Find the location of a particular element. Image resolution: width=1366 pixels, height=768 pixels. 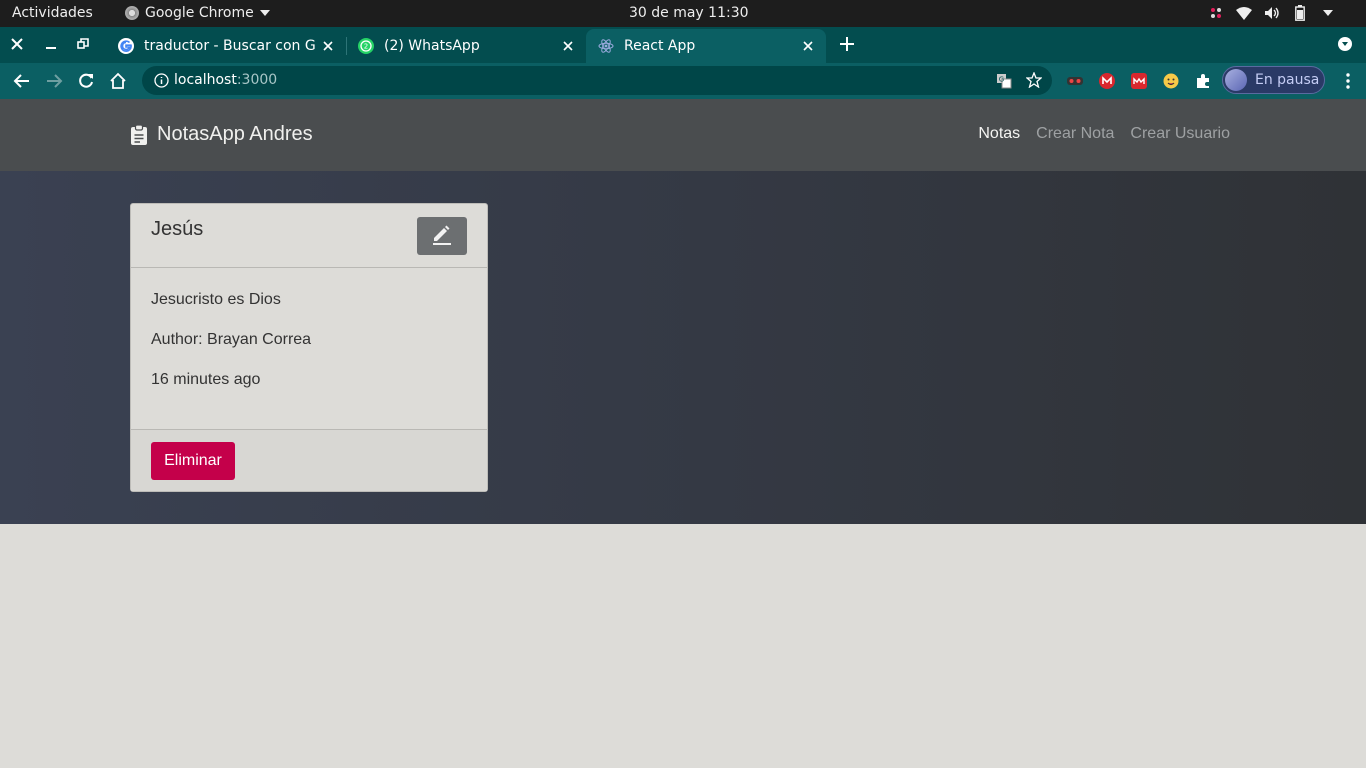

extension-mask-icon is located at coordinates (1075, 81).